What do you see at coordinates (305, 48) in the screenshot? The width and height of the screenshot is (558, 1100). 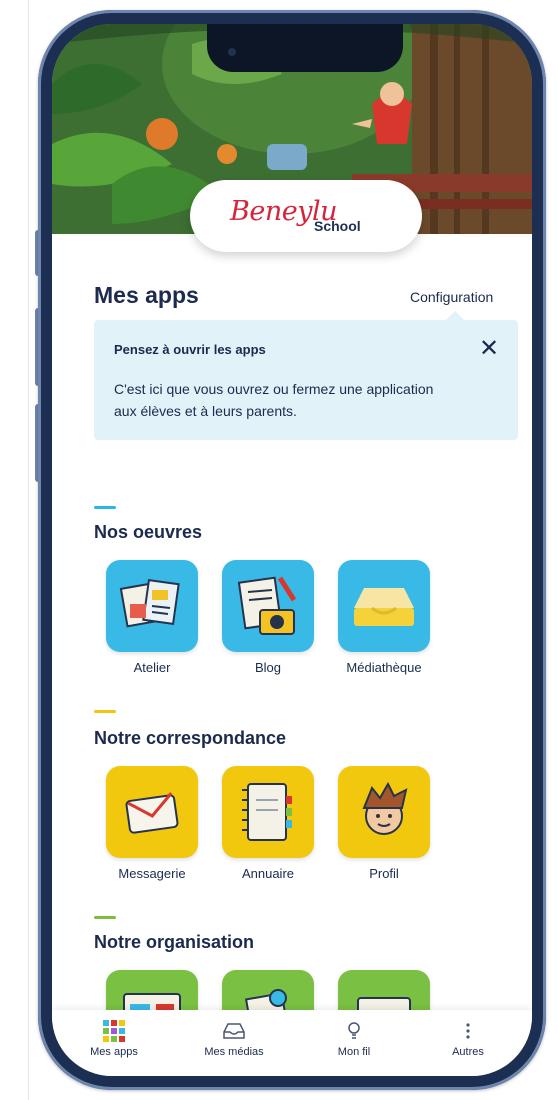 I see `phone-notch` at bounding box center [305, 48].